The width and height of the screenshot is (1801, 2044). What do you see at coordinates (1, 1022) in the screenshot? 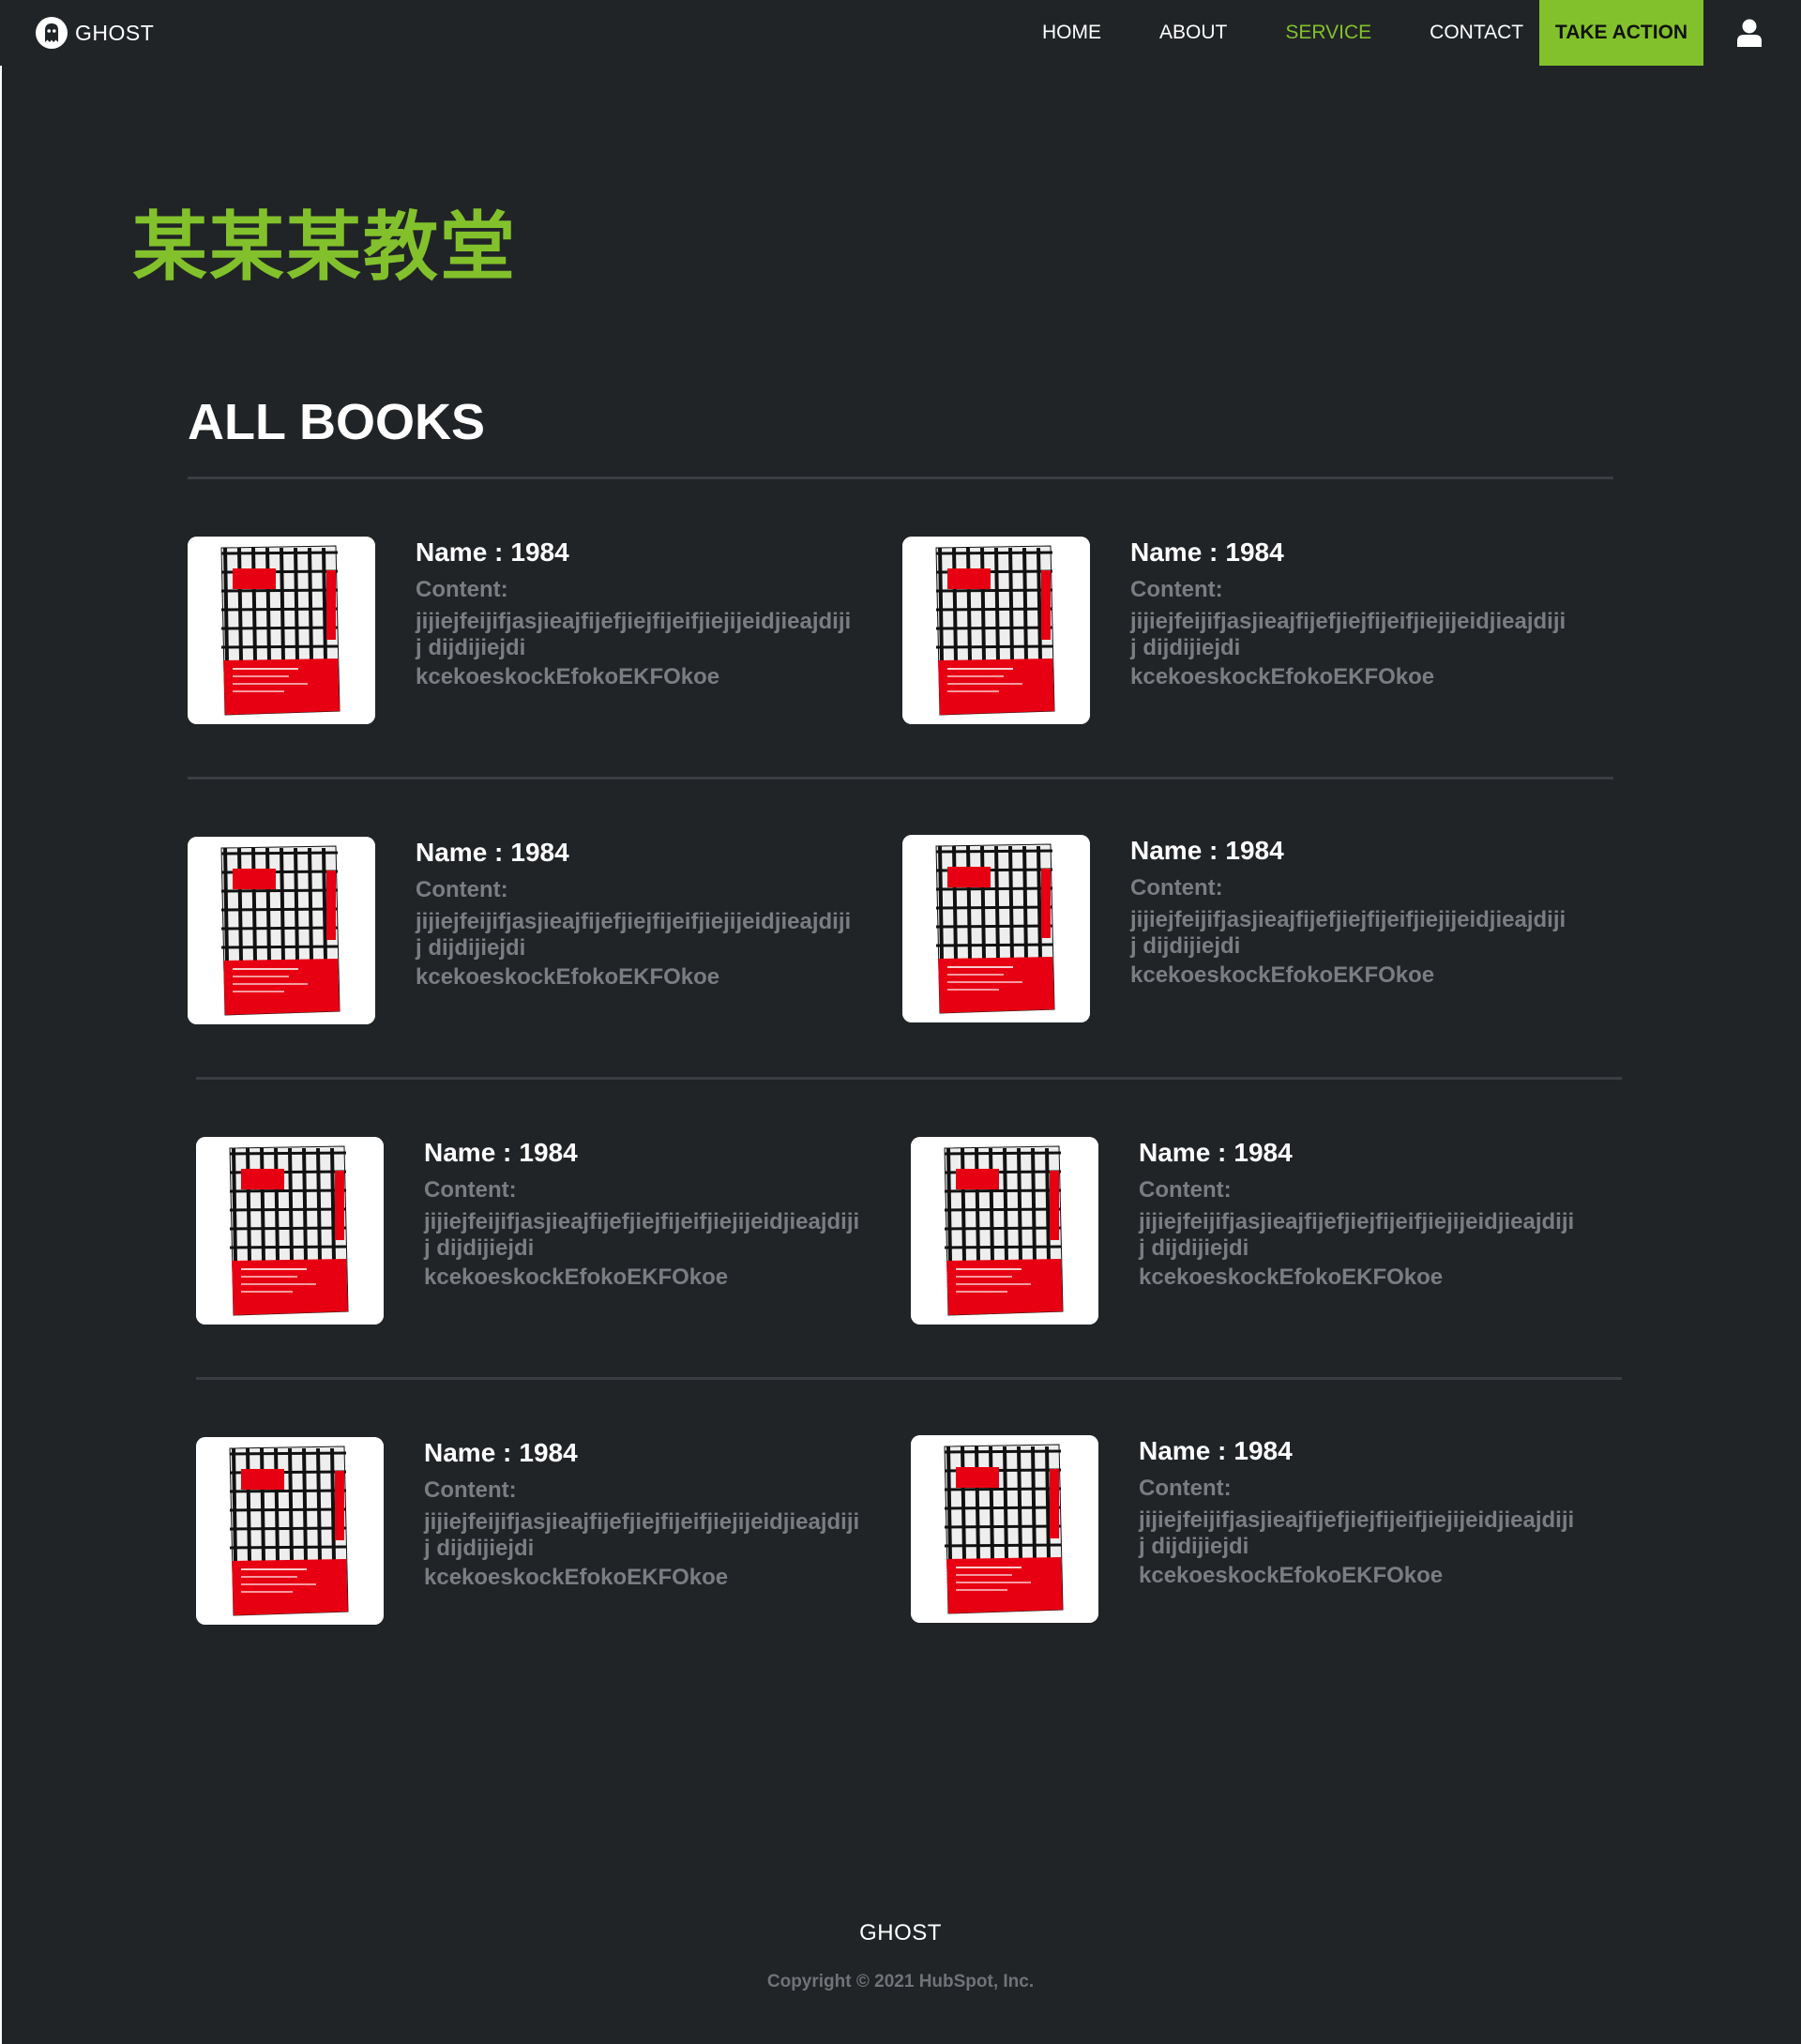
I see `page-left-edge` at bounding box center [1, 1022].